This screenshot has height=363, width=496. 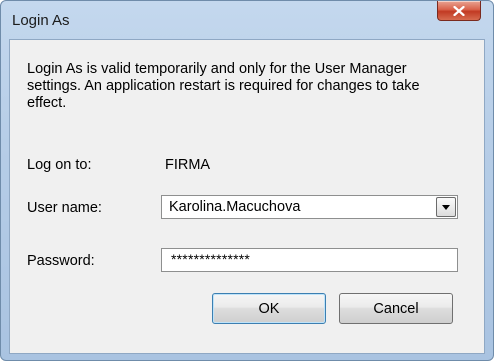 I want to click on username-combobox: Karolina.Macuchova, so click(x=309, y=207).